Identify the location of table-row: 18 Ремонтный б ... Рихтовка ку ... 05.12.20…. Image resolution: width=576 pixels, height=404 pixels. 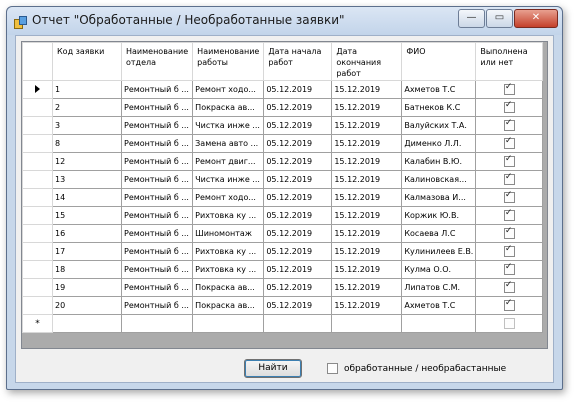
(283, 269).